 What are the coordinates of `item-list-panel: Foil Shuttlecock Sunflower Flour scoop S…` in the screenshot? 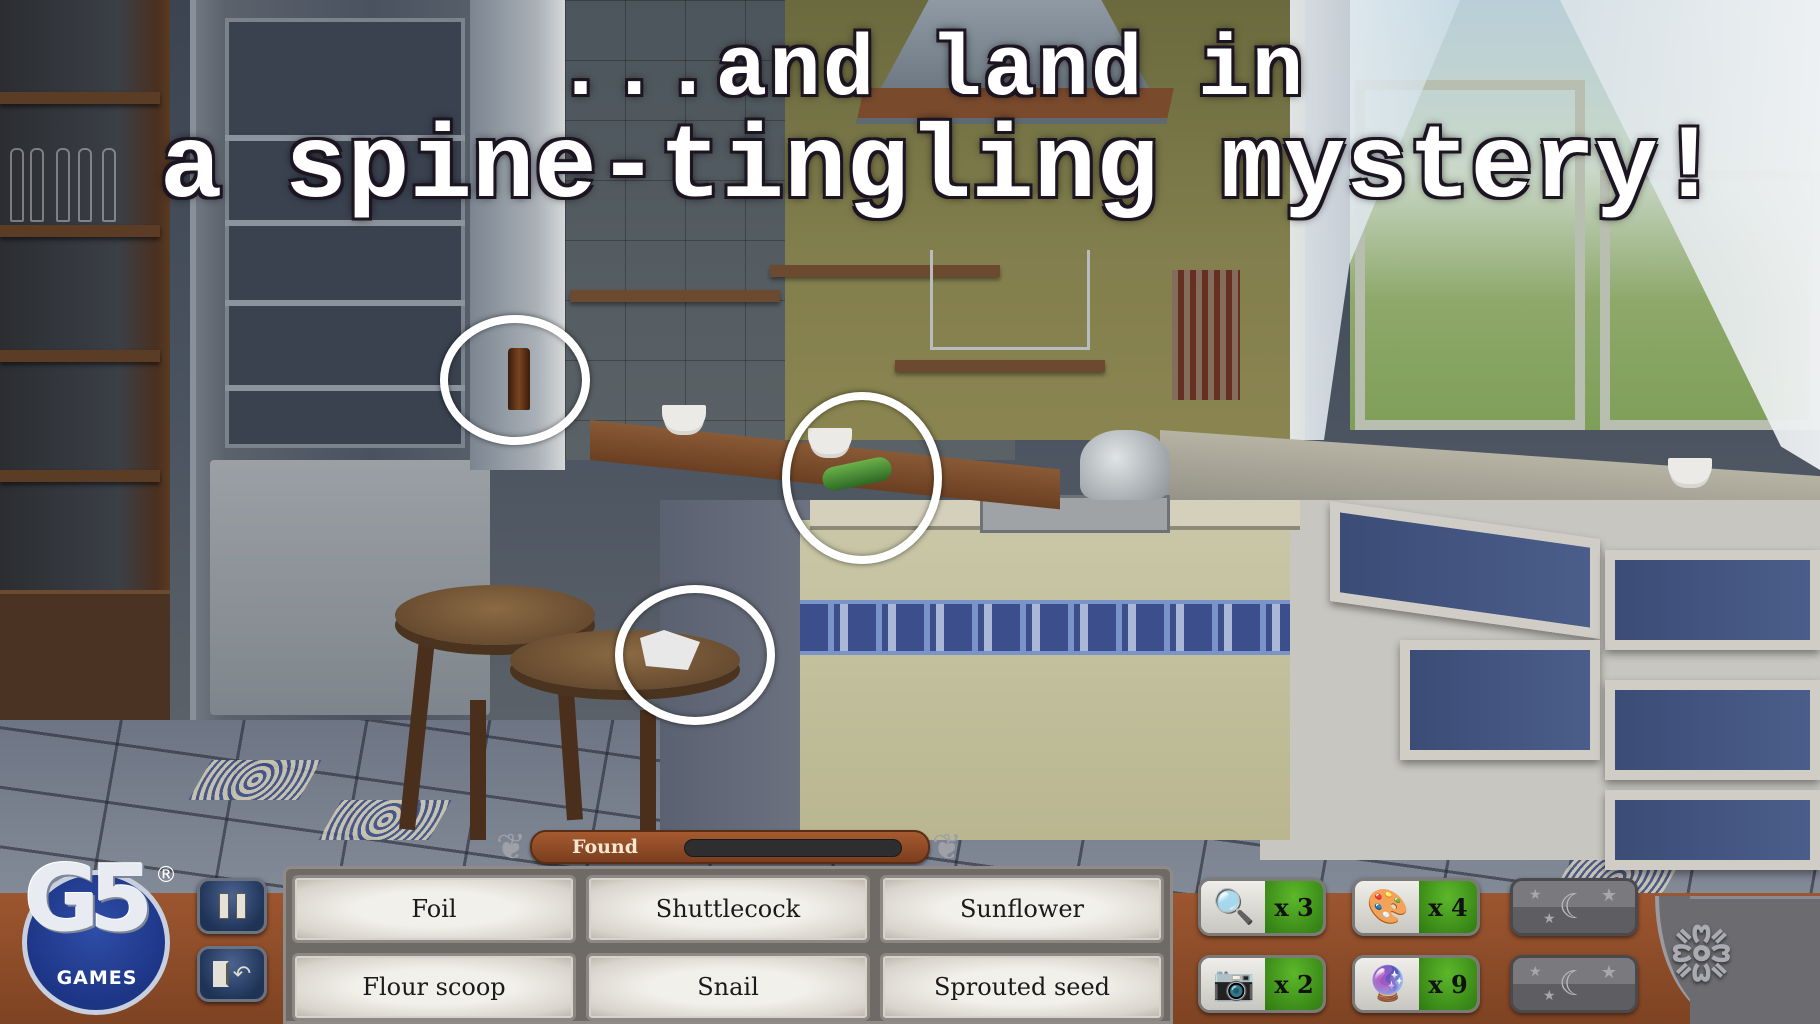 It's located at (728, 945).